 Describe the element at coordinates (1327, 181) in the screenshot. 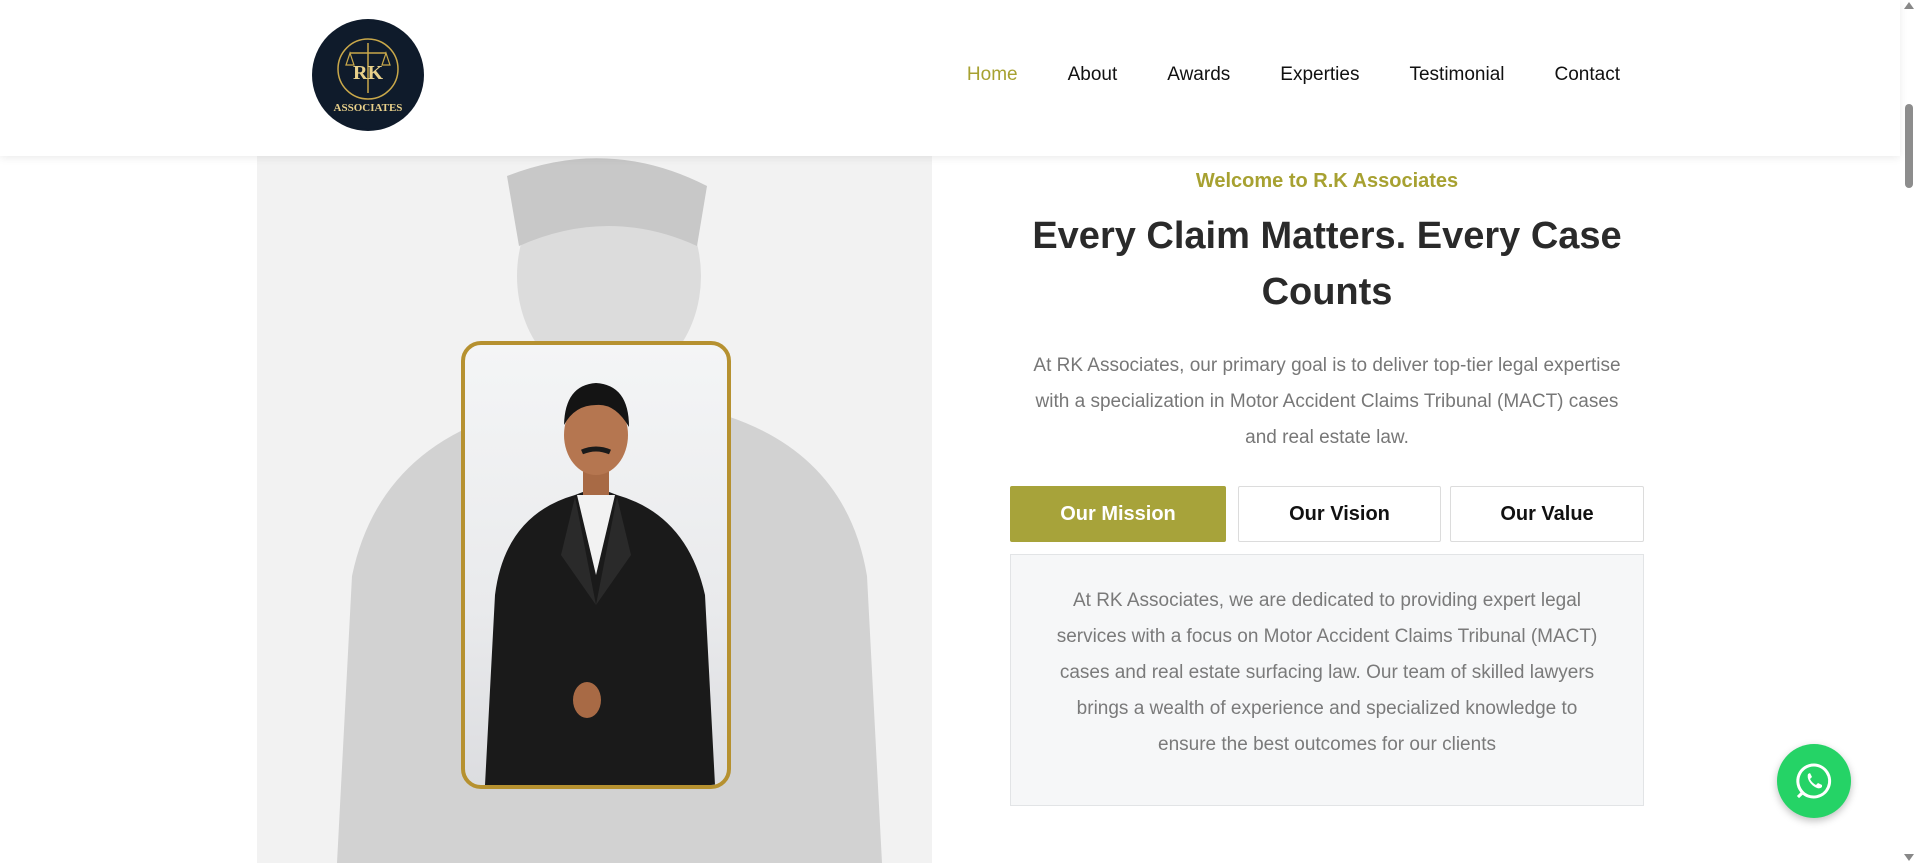

I see `welcome-text: Welcome to R.K Associates` at that location.